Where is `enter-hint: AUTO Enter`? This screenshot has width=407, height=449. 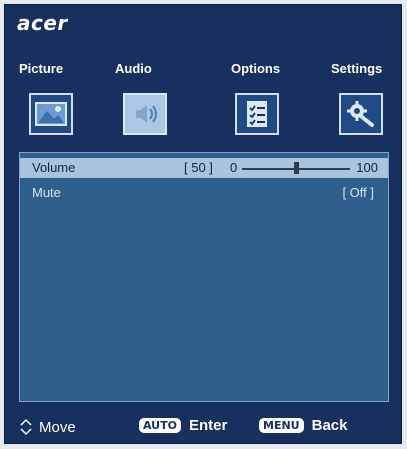
enter-hint: AUTO Enter is located at coordinates (183, 425).